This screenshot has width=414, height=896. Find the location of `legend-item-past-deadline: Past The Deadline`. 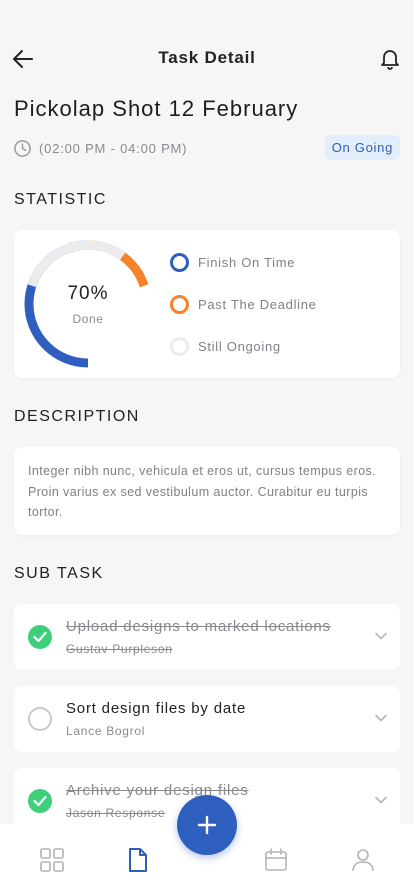

legend-item-past-deadline: Past The Deadline is located at coordinates (243, 304).